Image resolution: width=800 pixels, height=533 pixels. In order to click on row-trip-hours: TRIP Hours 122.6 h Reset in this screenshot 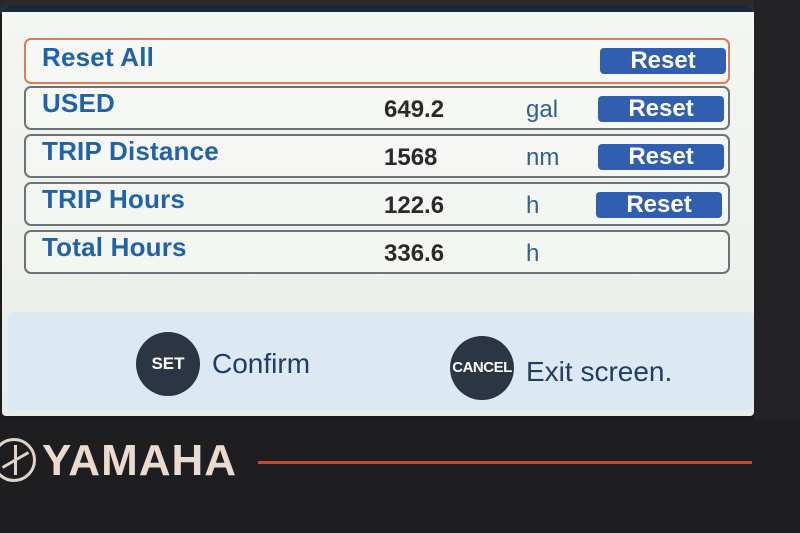, I will do `click(377, 204)`.